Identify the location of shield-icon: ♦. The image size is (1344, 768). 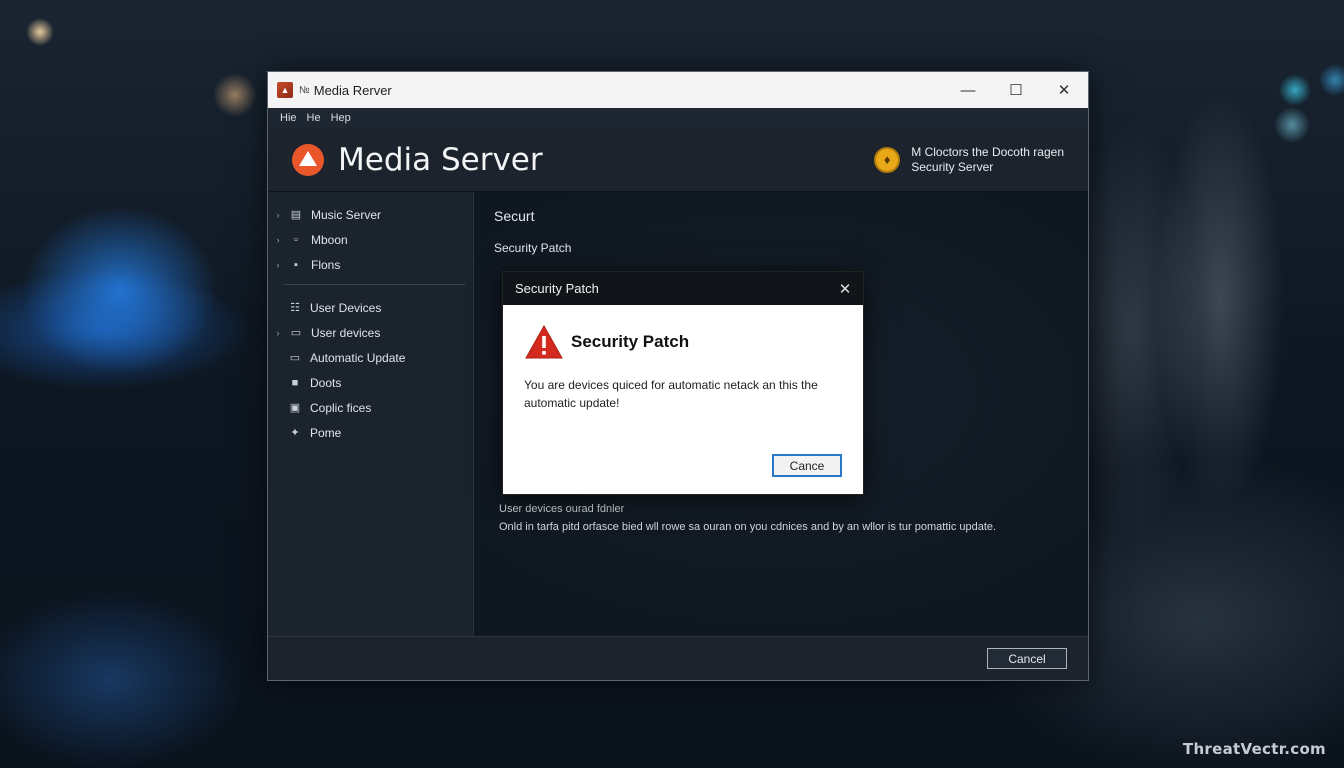
(887, 159).